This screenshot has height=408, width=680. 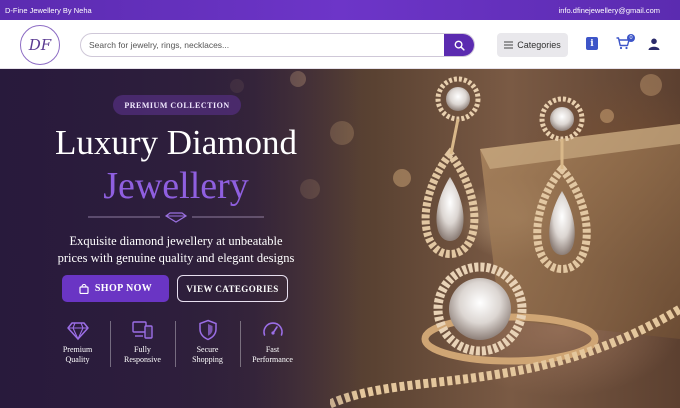 What do you see at coordinates (654, 44) in the screenshot?
I see `user-icon` at bounding box center [654, 44].